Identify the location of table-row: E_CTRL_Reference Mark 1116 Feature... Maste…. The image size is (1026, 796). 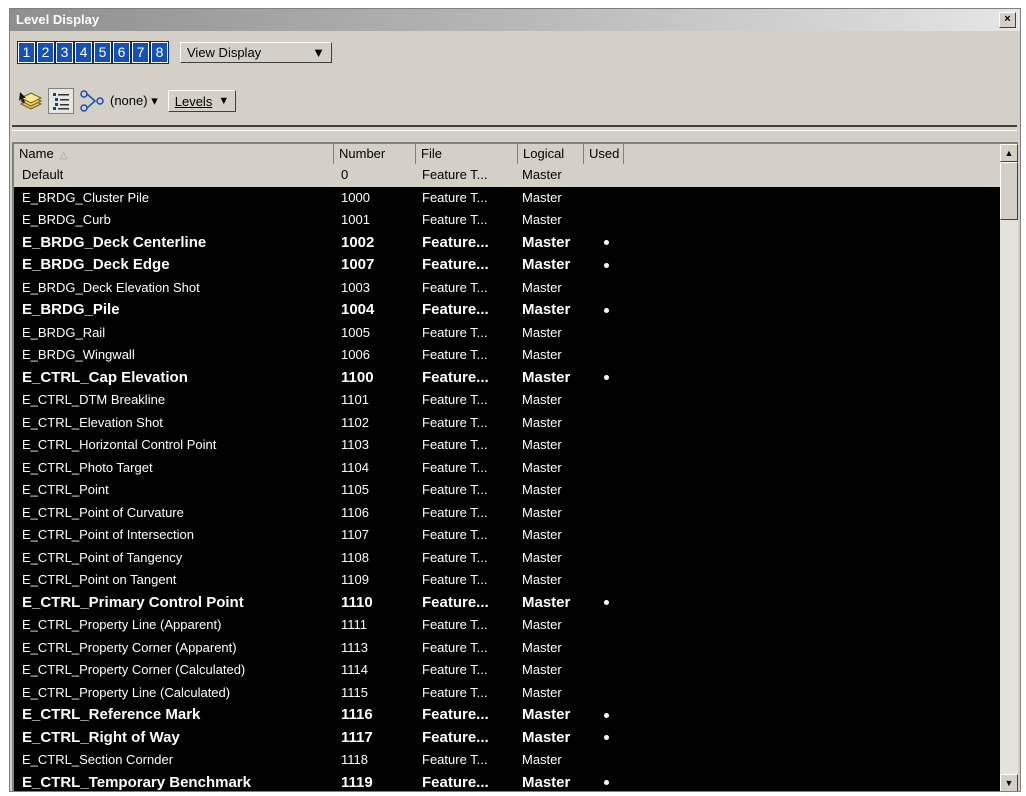
(507, 715).